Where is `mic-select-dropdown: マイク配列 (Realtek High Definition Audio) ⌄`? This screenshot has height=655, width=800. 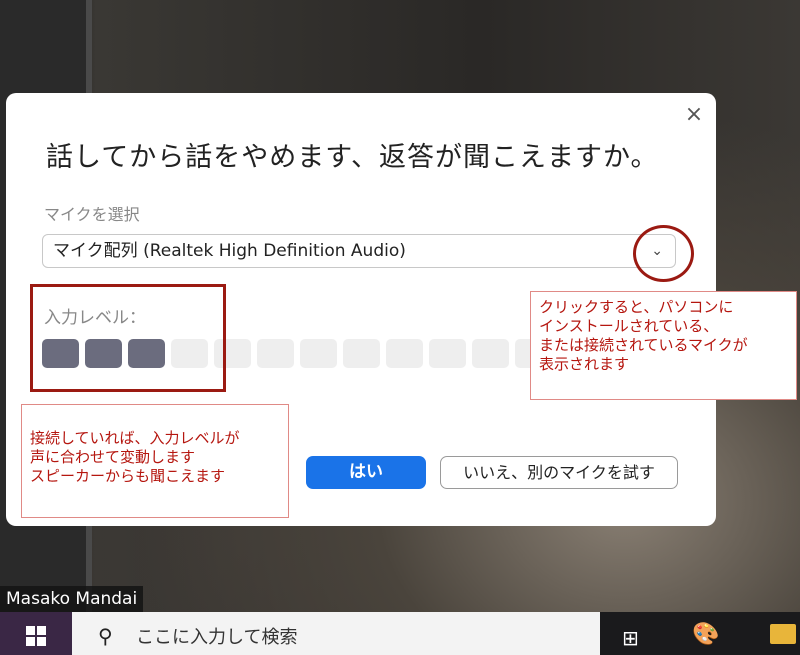 mic-select-dropdown: マイク配列 (Realtek High Definition Audio) ⌄ is located at coordinates (359, 251).